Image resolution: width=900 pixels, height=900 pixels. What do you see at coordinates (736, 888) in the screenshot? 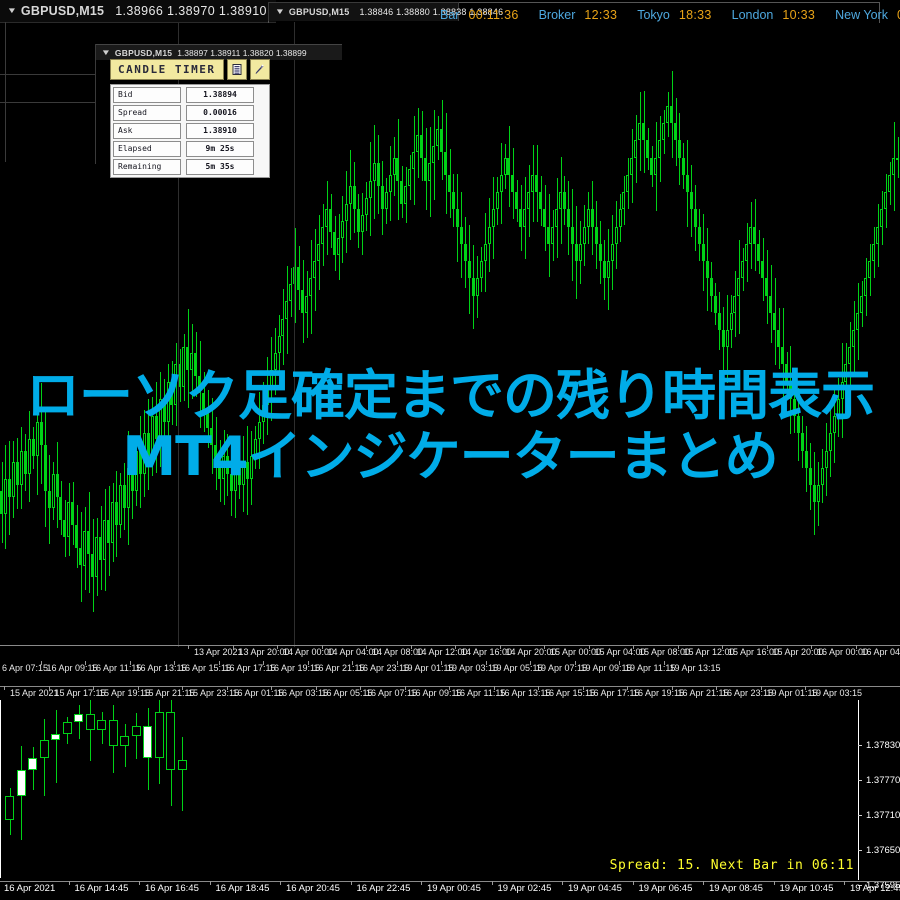
I see `axis-tick-label: 19 Apr 08:45` at bounding box center [736, 888].